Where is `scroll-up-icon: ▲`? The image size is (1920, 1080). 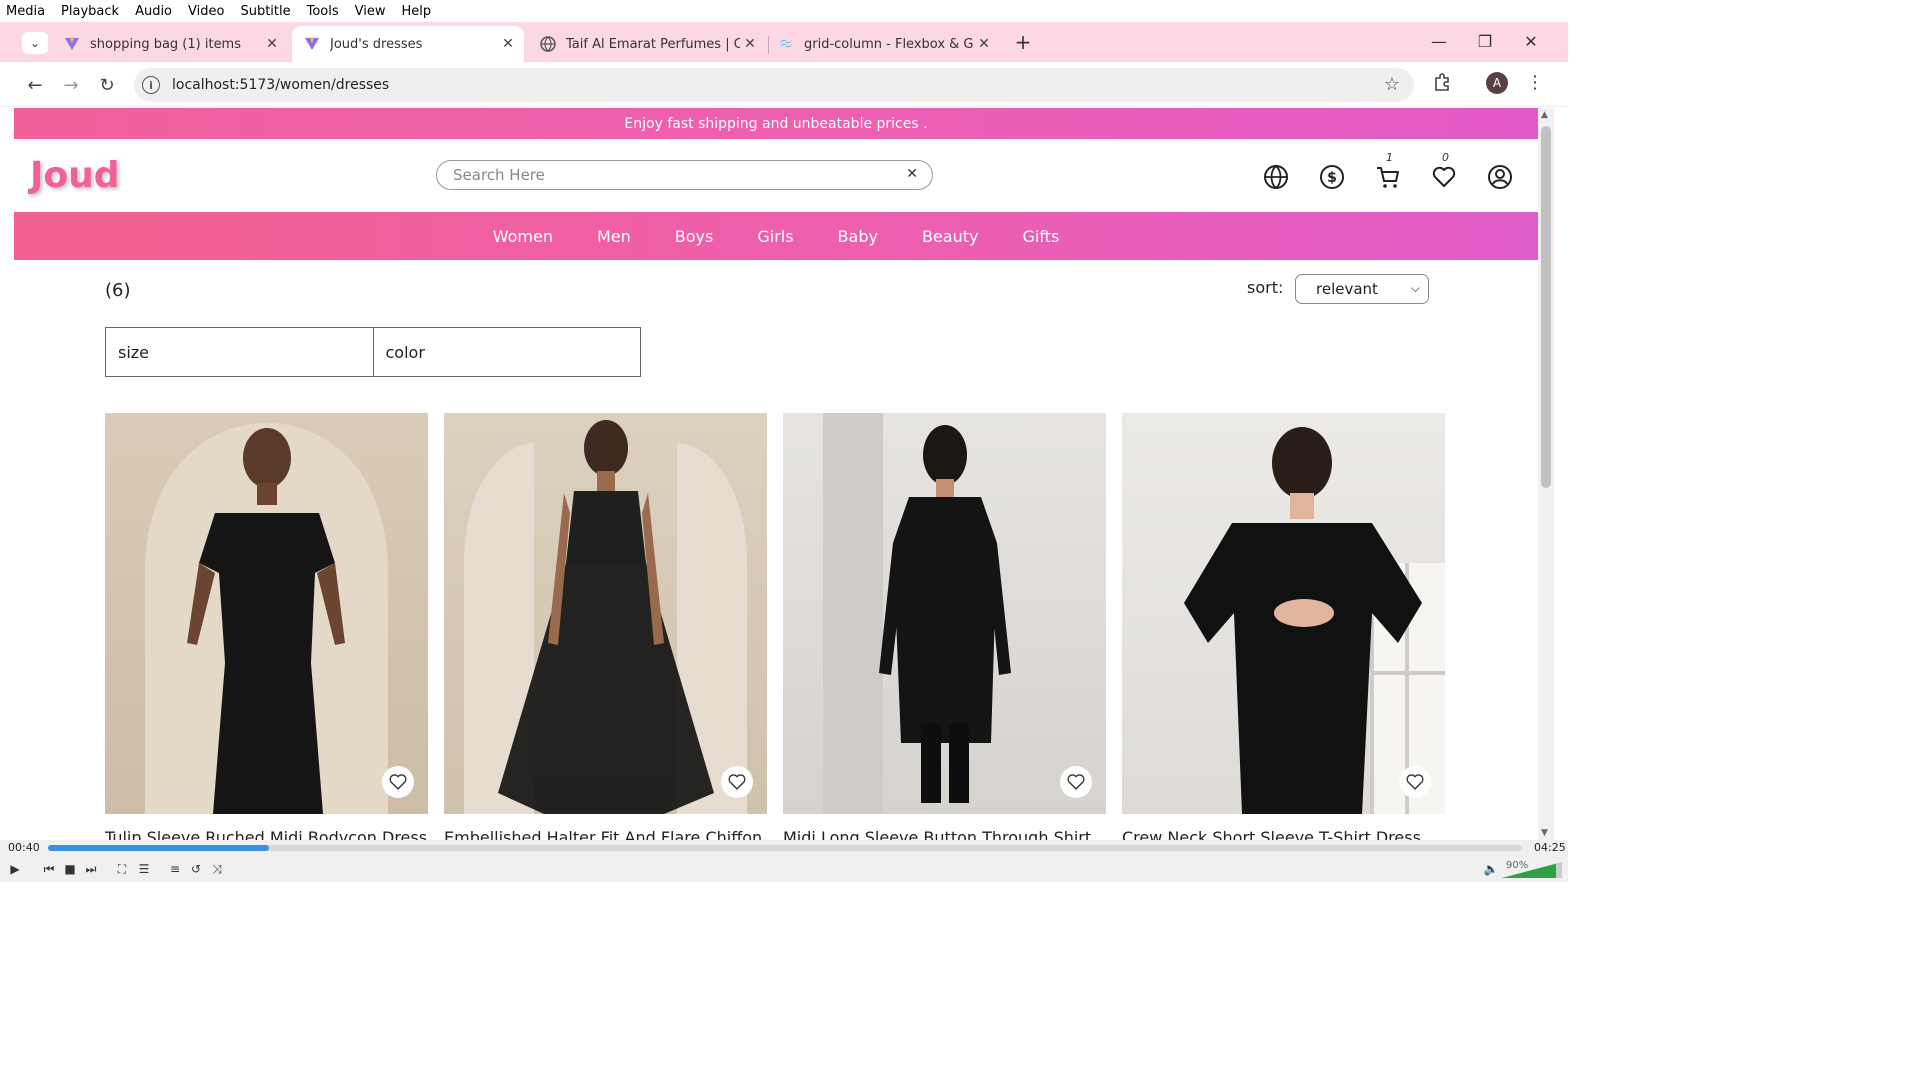 scroll-up-icon: ▲ is located at coordinates (1544, 115).